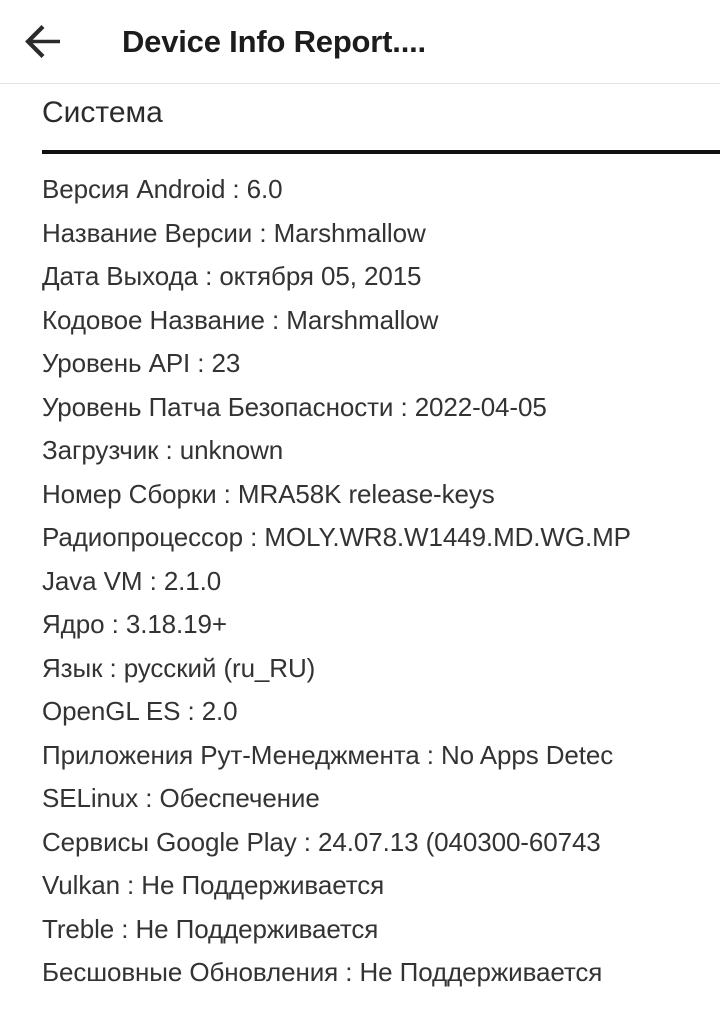 The width and height of the screenshot is (720, 1014). I want to click on info-row: Номер Сборки : MRA58K release-keys, so click(268, 493).